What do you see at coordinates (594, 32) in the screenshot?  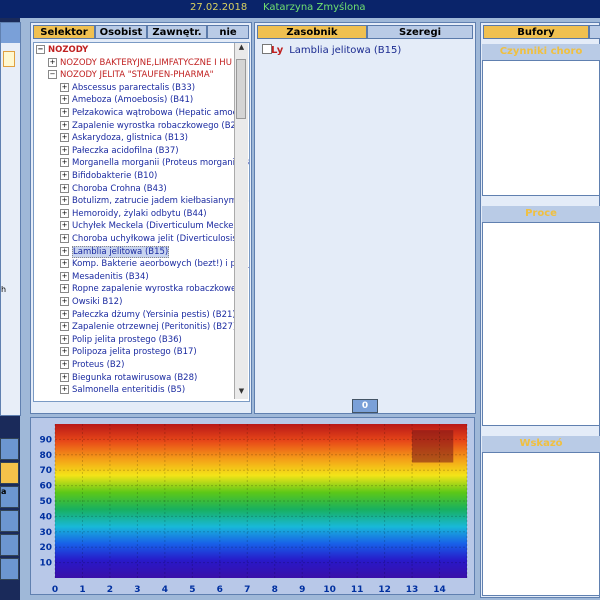 I see `tab-right-extra` at bounding box center [594, 32].